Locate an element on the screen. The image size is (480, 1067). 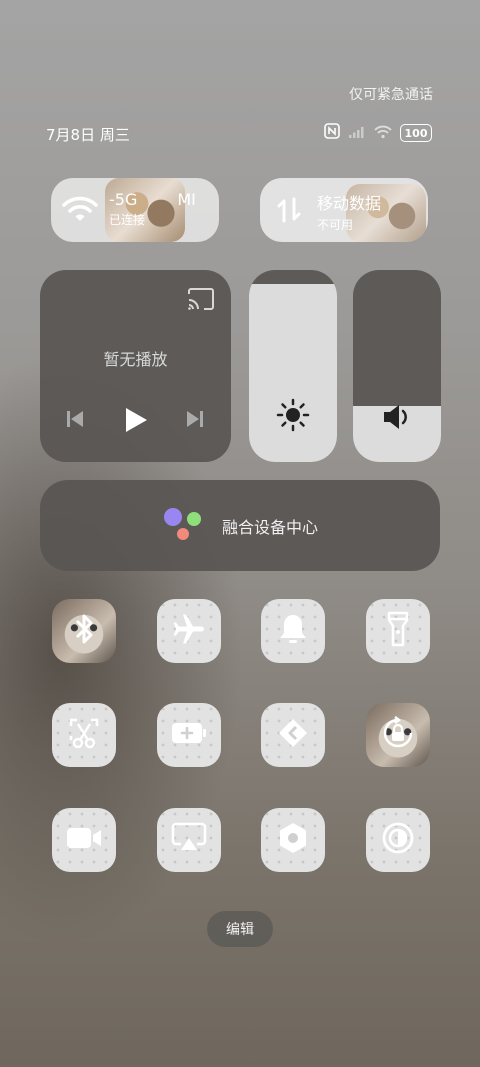
date-label: 7月8日 周三 is located at coordinates (88, 135).